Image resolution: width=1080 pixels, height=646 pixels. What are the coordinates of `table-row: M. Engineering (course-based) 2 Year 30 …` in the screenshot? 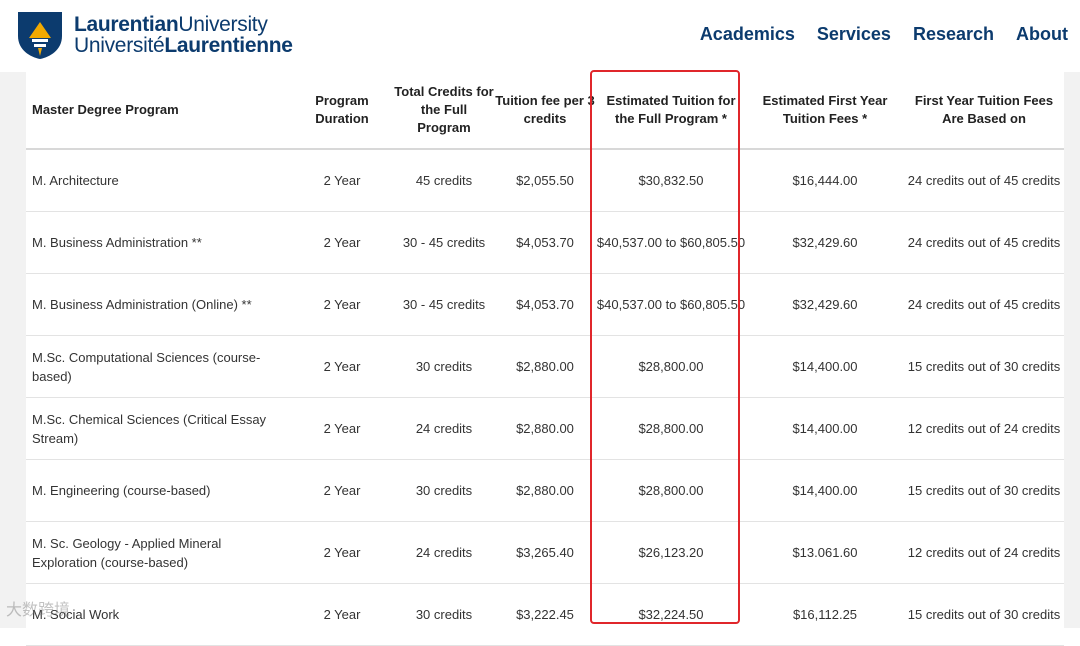 It's located at (545, 490).